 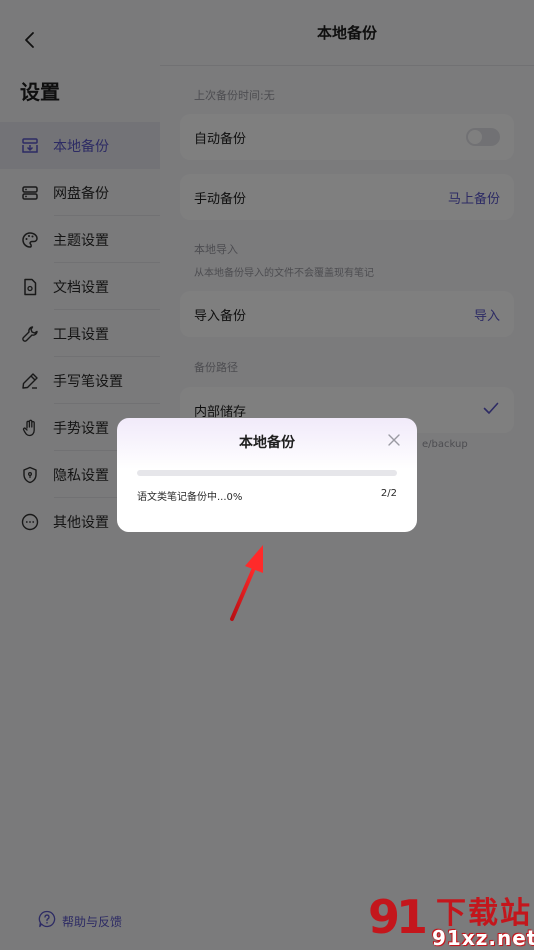 What do you see at coordinates (448, 918) in the screenshot?
I see `watermark: 91 下载站 91xz.net` at bounding box center [448, 918].